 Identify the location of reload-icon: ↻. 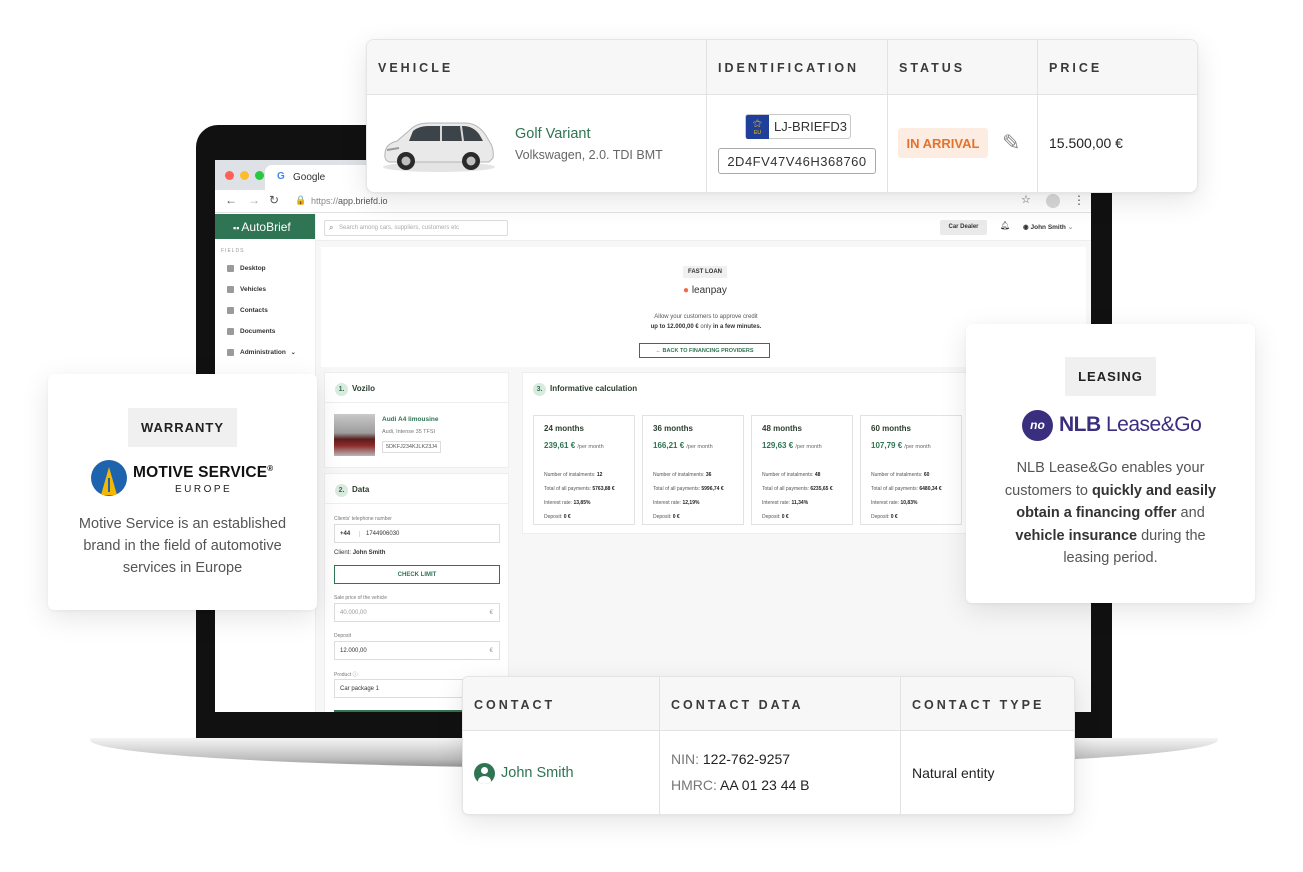
(274, 200).